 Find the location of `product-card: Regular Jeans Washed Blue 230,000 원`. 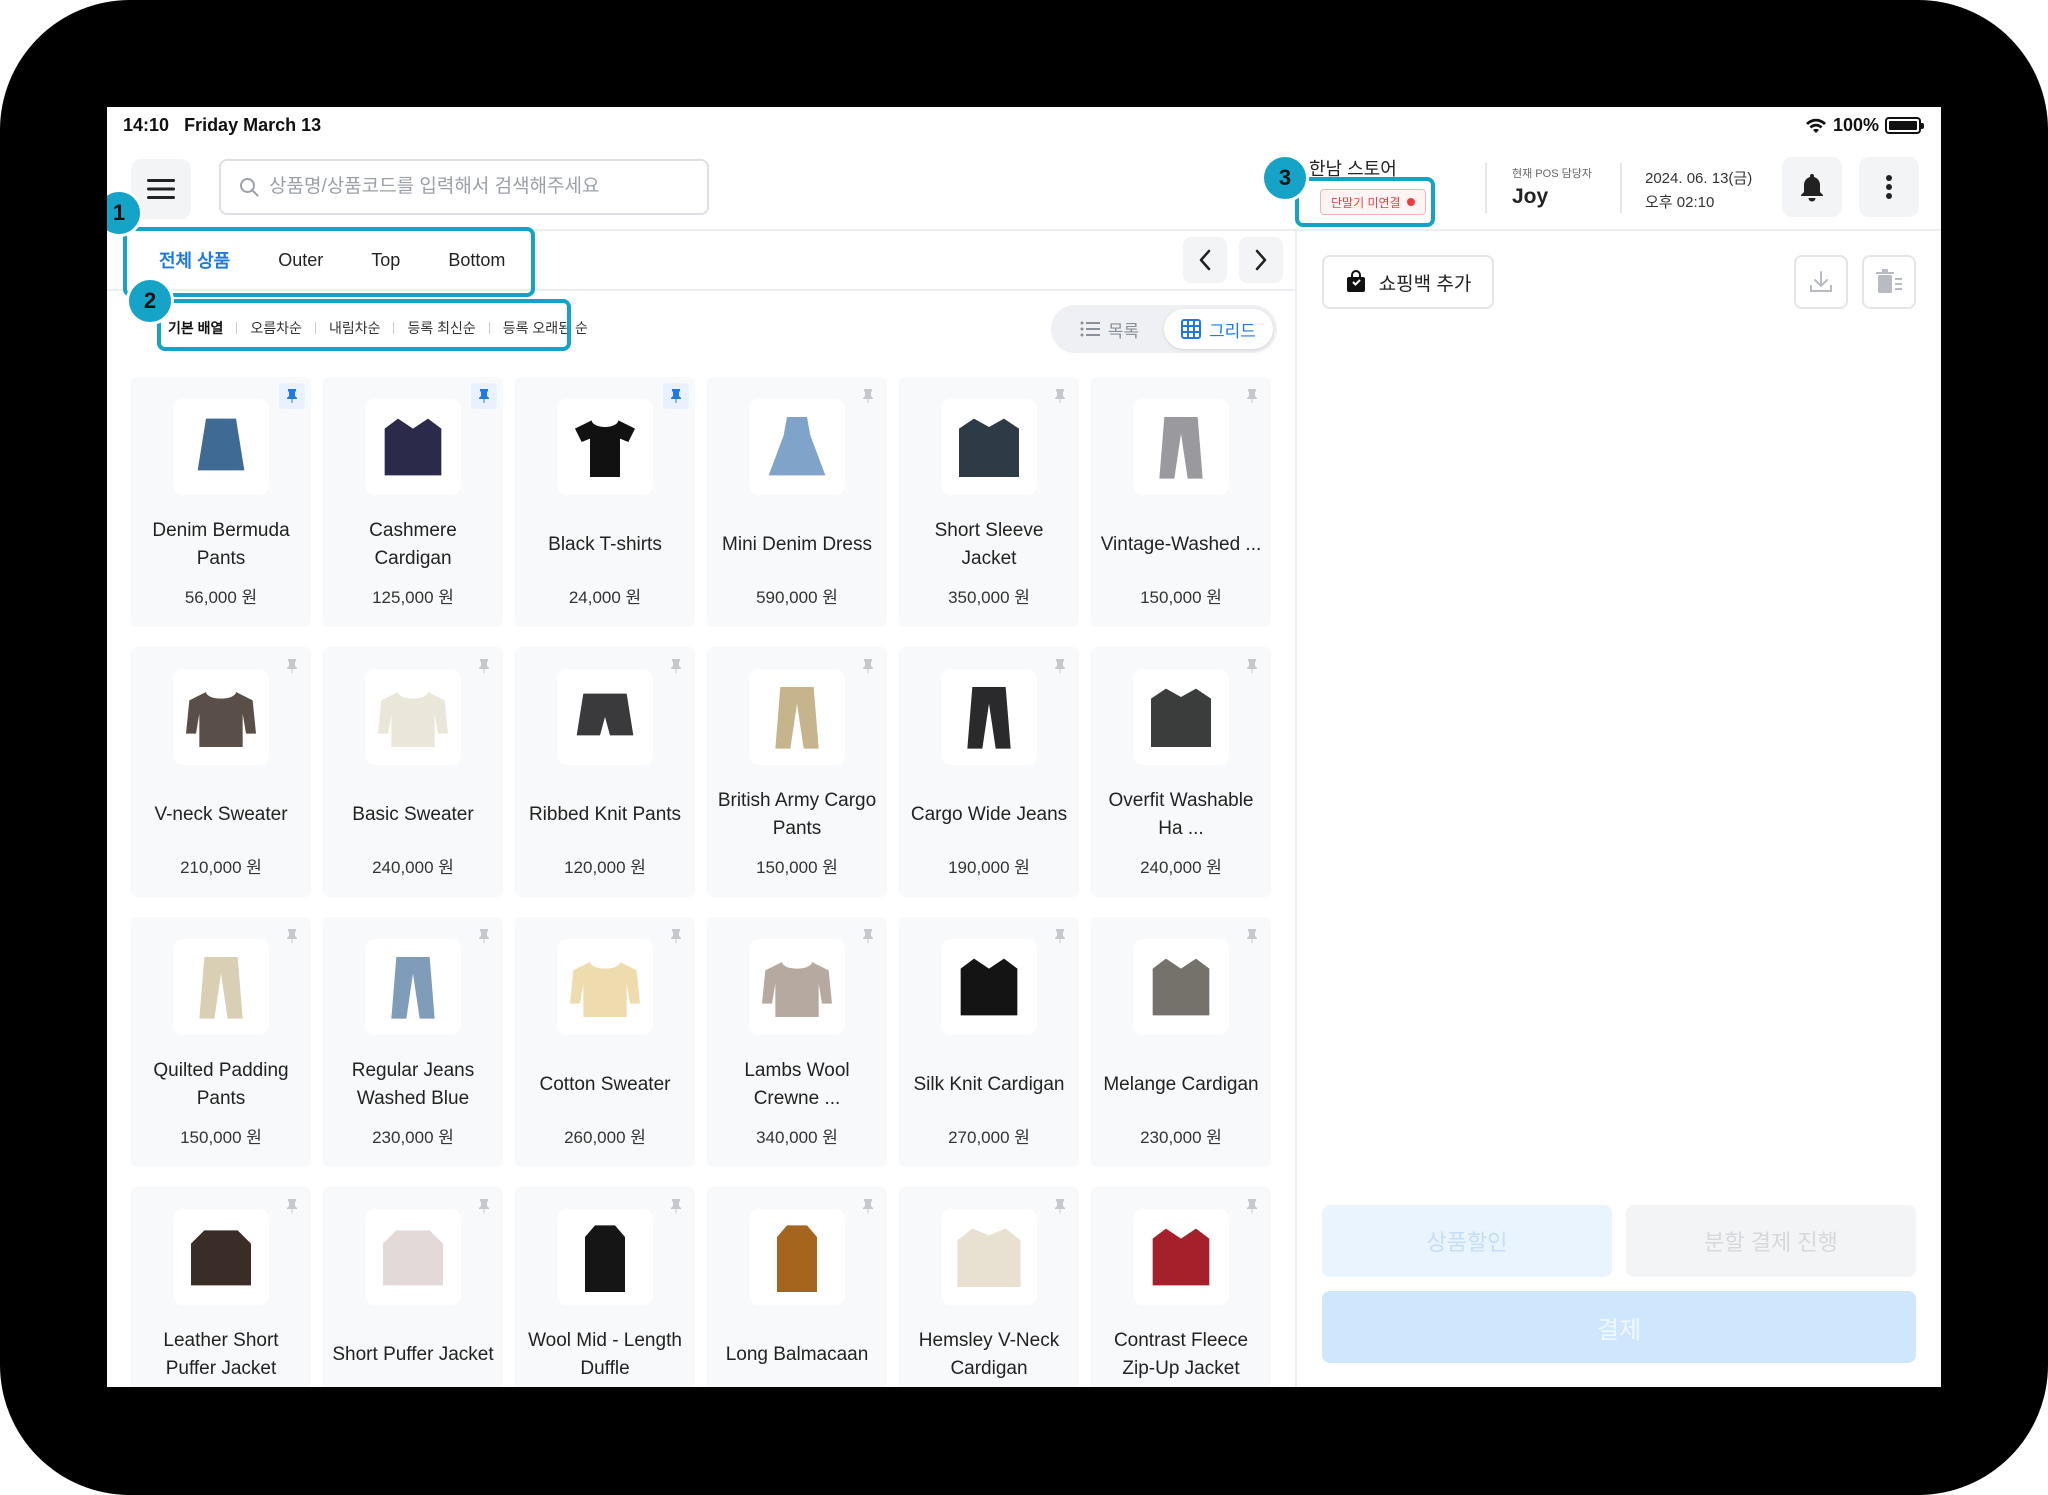

product-card: Regular Jeans Washed Blue 230,000 원 is located at coordinates (413, 1042).